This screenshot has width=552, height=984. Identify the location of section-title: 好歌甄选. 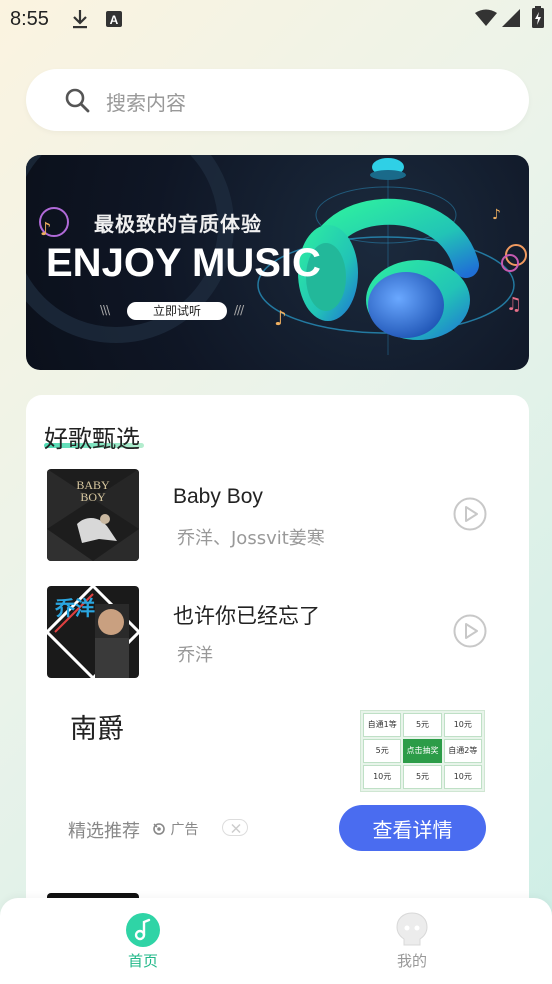
(92, 439).